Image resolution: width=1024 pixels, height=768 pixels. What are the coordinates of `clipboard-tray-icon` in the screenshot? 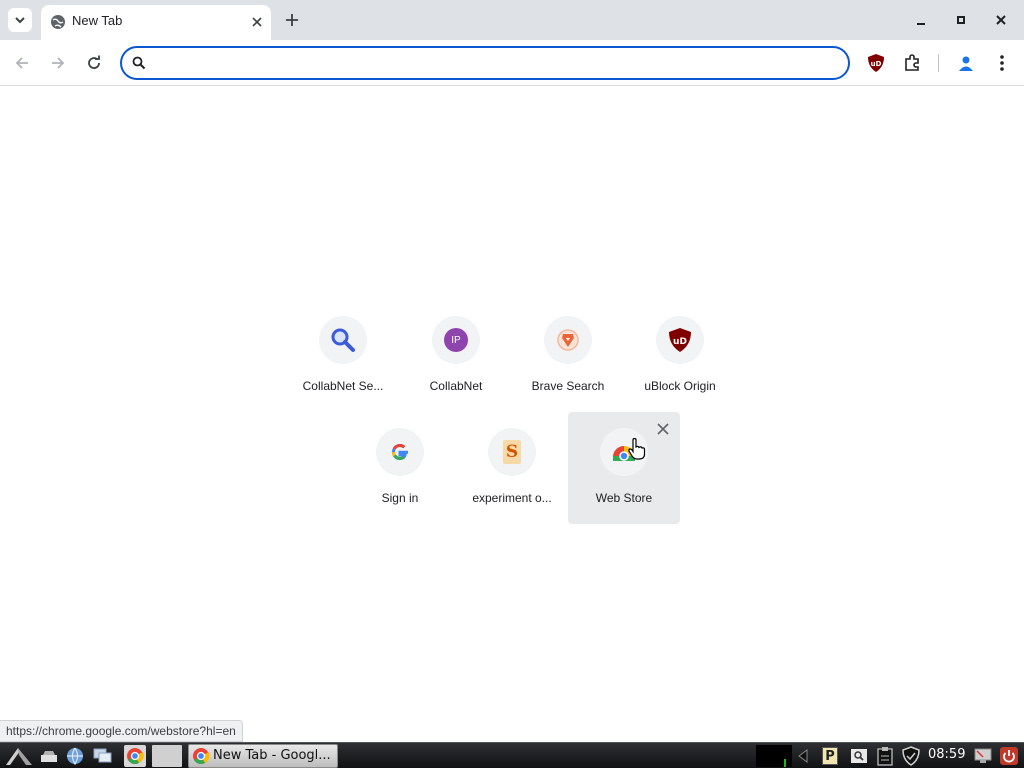 It's located at (885, 756).